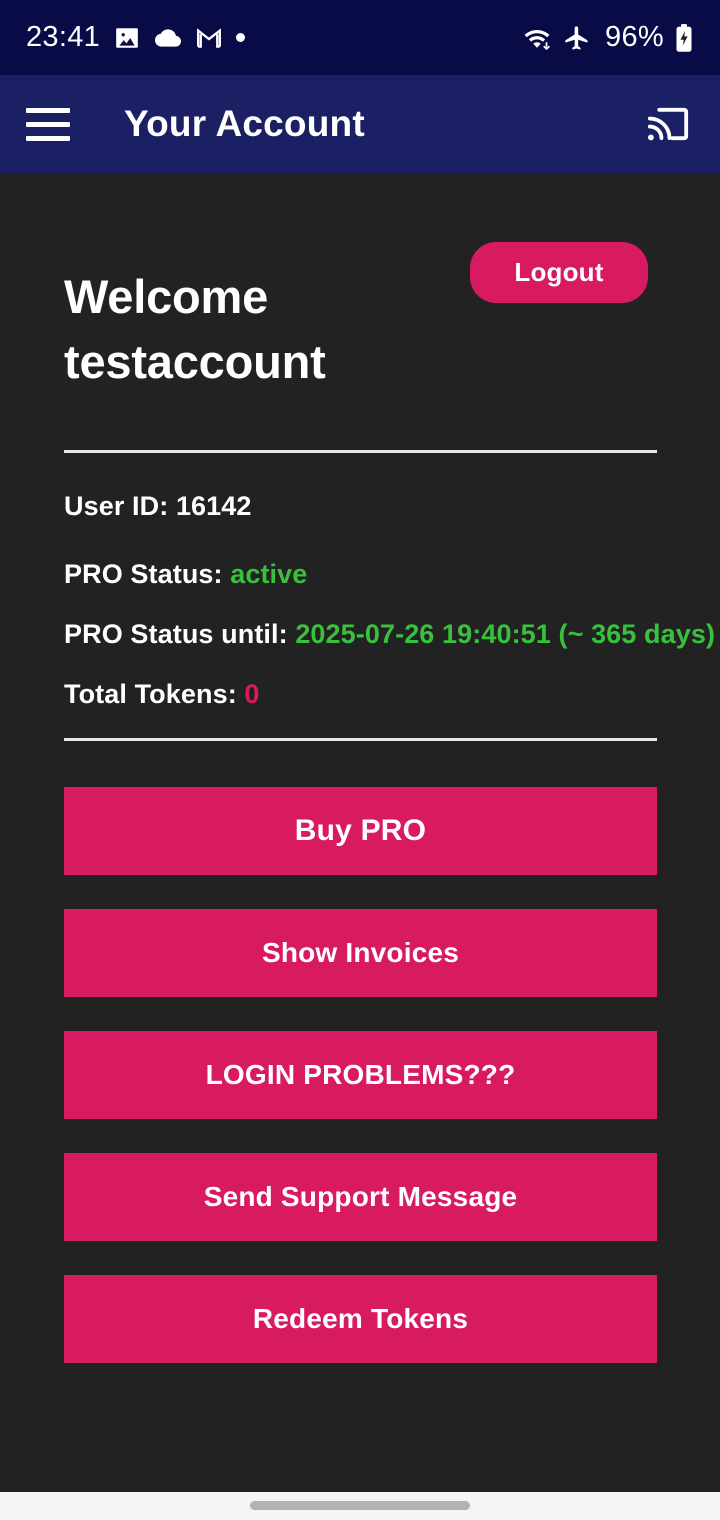  Describe the element at coordinates (244, 123) in the screenshot. I see `page-title: Your Account` at that location.